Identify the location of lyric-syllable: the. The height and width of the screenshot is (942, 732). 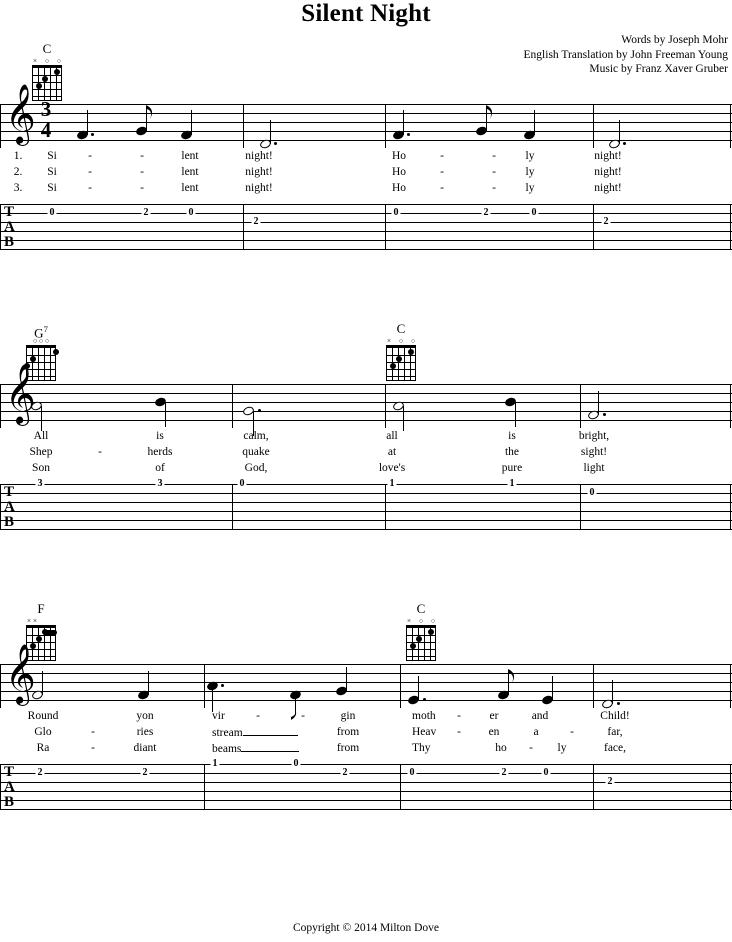
(512, 452).